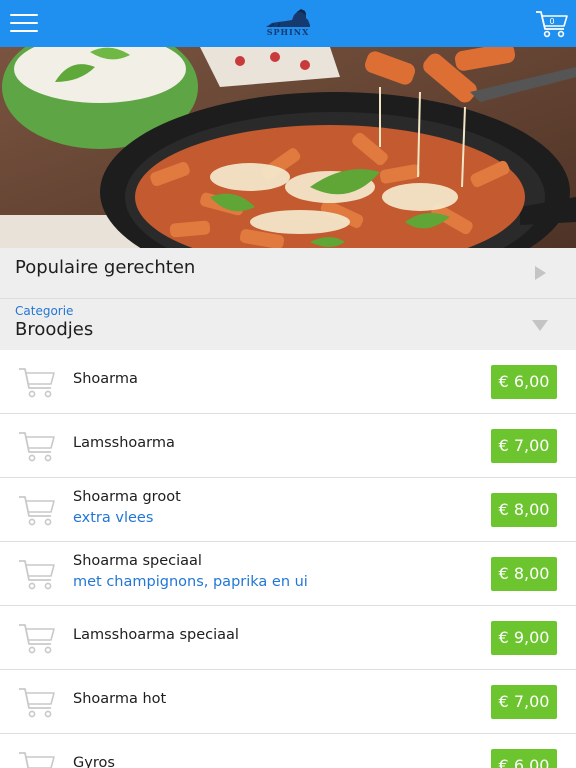 Image resolution: width=576 pixels, height=768 pixels. I want to click on top-bar: SPHINX 0, so click(288, 23).